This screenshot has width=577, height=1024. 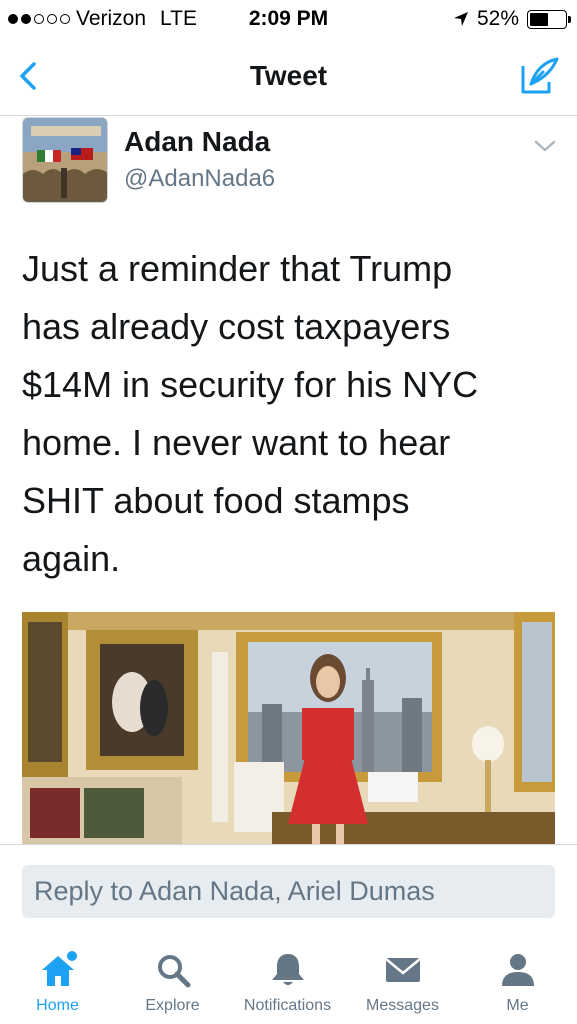 What do you see at coordinates (545, 146) in the screenshot?
I see `chevron-down-icon` at bounding box center [545, 146].